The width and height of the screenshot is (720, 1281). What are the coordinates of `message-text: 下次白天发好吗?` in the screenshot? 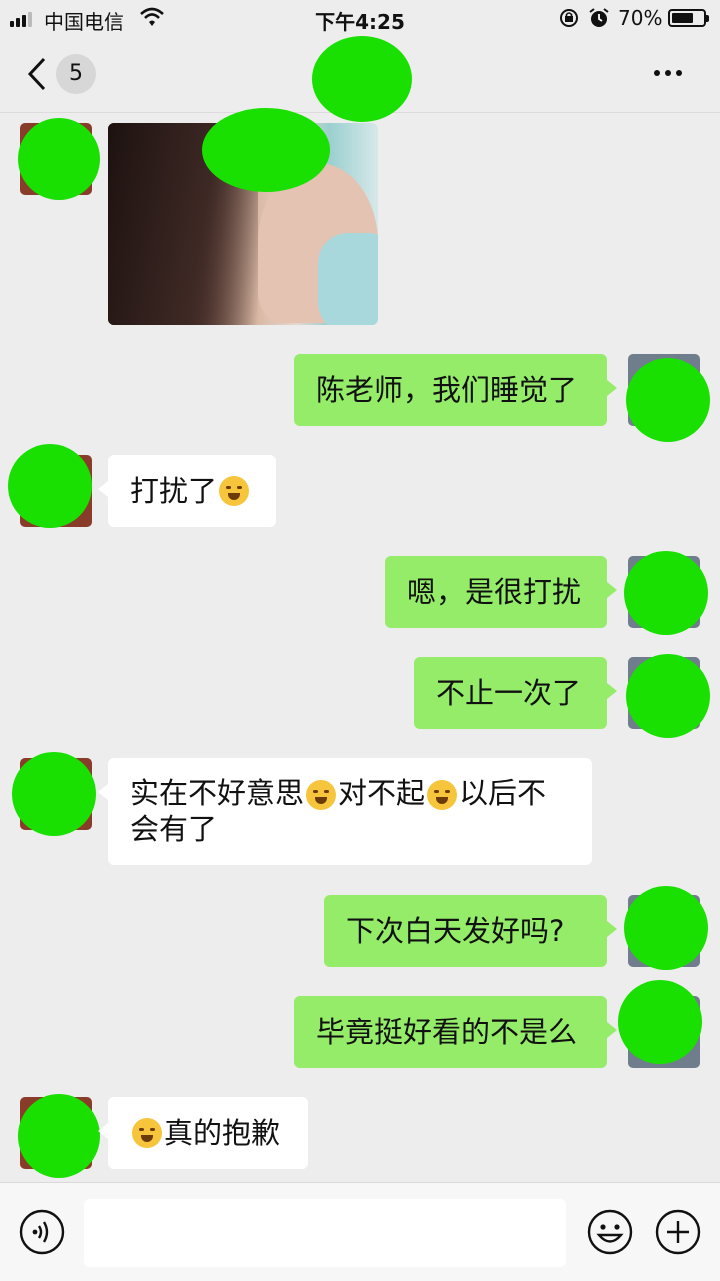 It's located at (455, 931).